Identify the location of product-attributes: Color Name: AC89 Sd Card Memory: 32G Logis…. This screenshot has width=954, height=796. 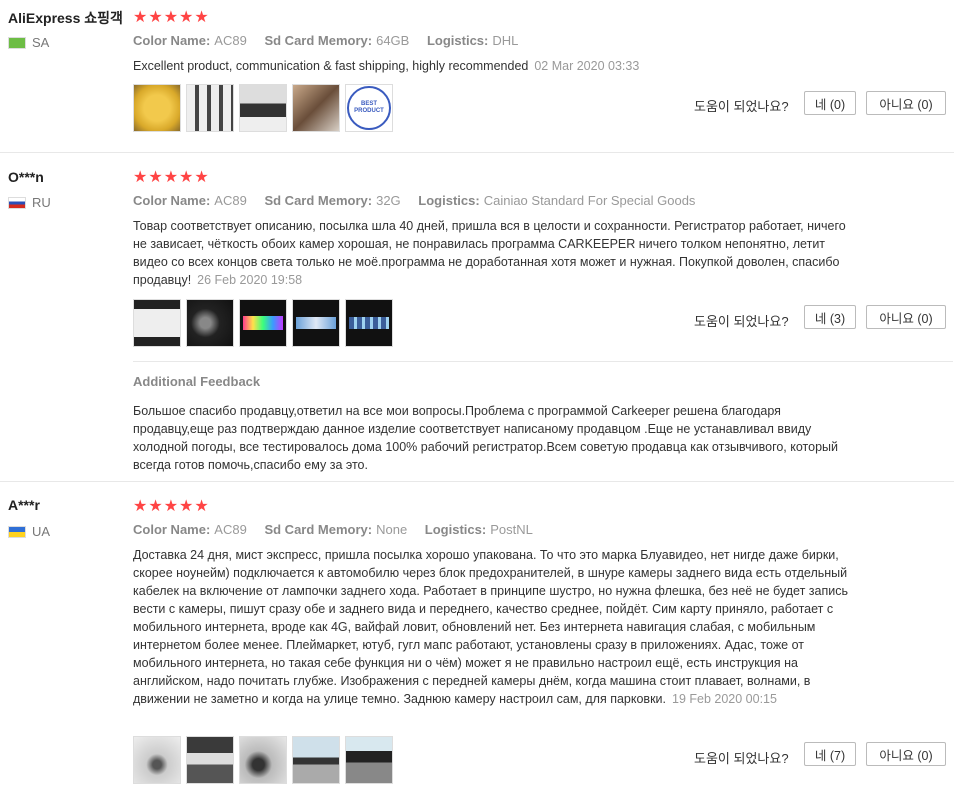
(421, 200).